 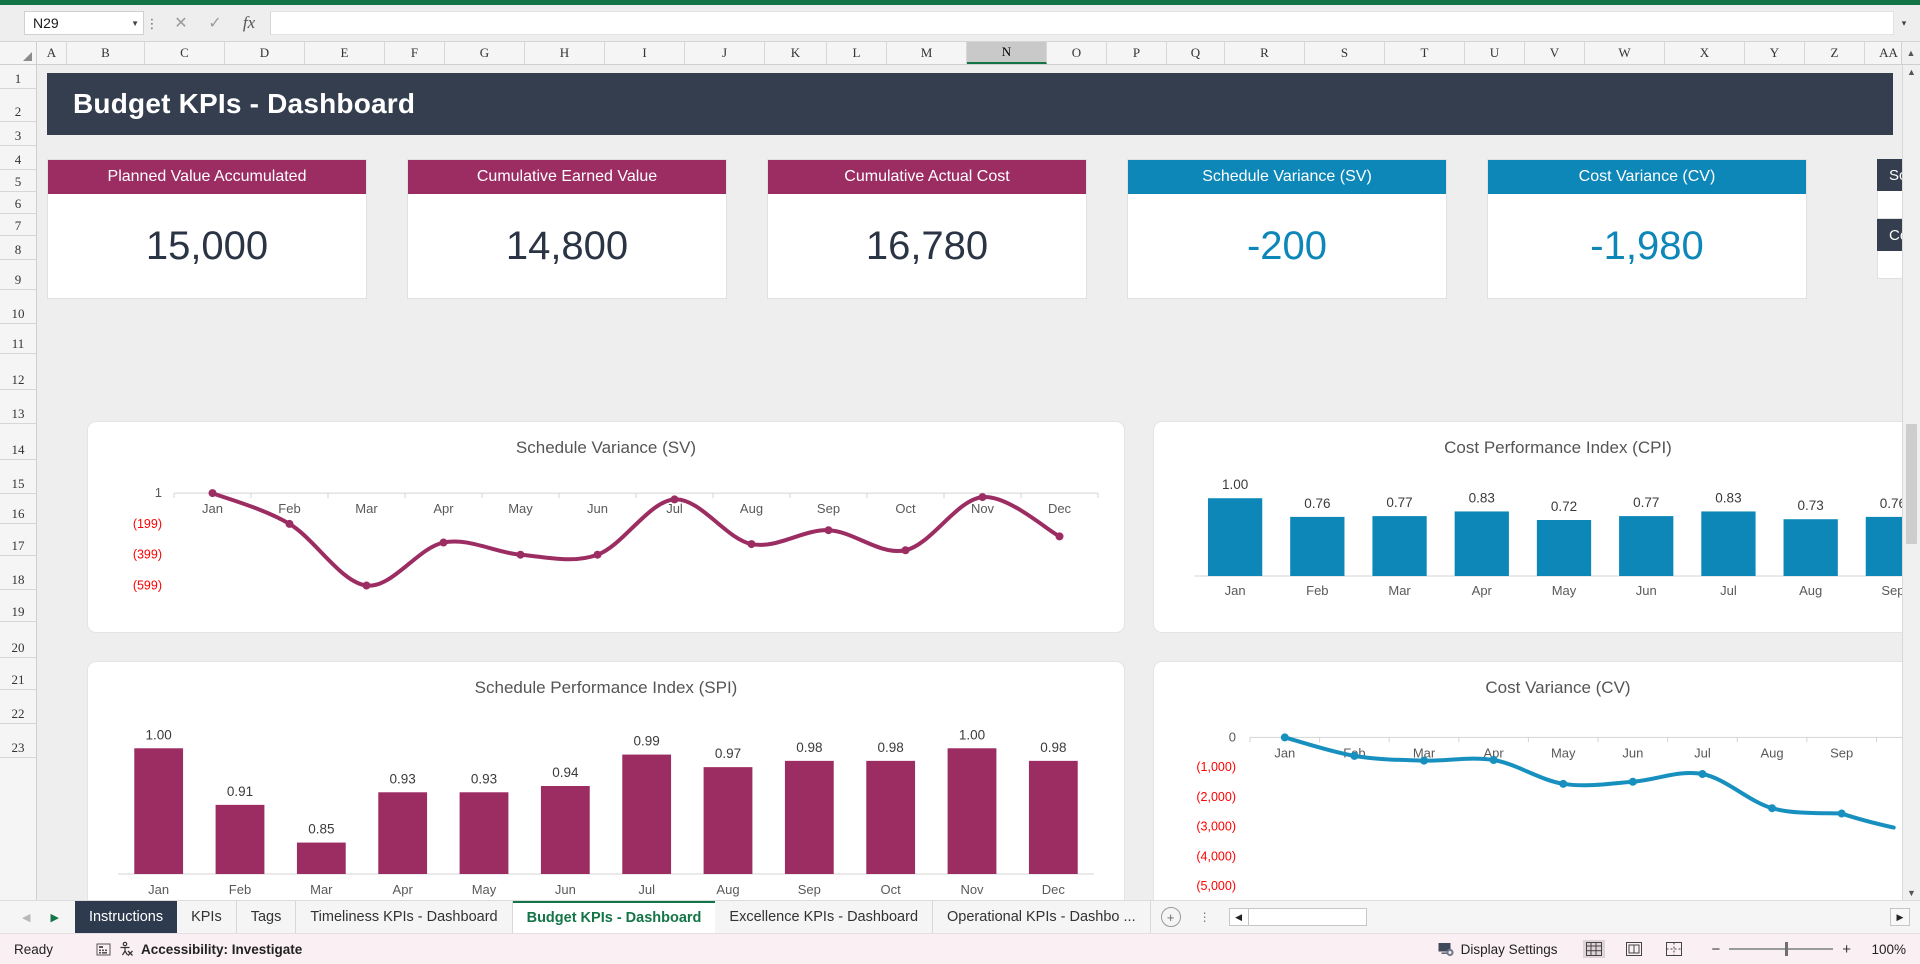 I want to click on row-header-8: 8, so click(x=18, y=248).